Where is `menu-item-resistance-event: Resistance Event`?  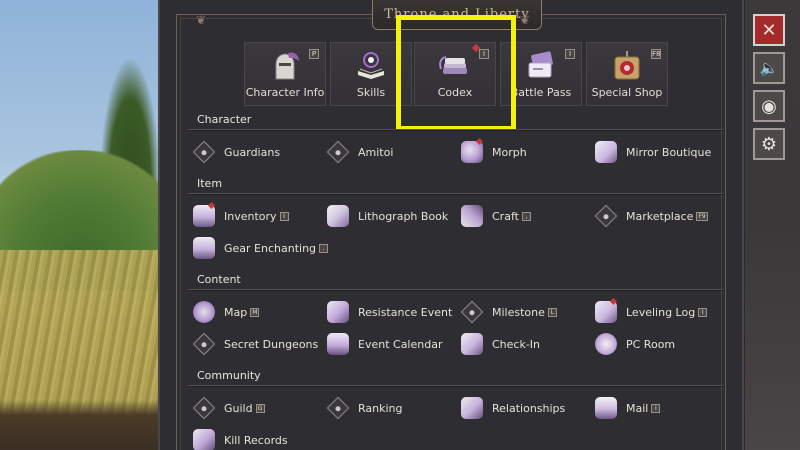
menu-item-resistance-event: Resistance Event is located at coordinates (389, 312).